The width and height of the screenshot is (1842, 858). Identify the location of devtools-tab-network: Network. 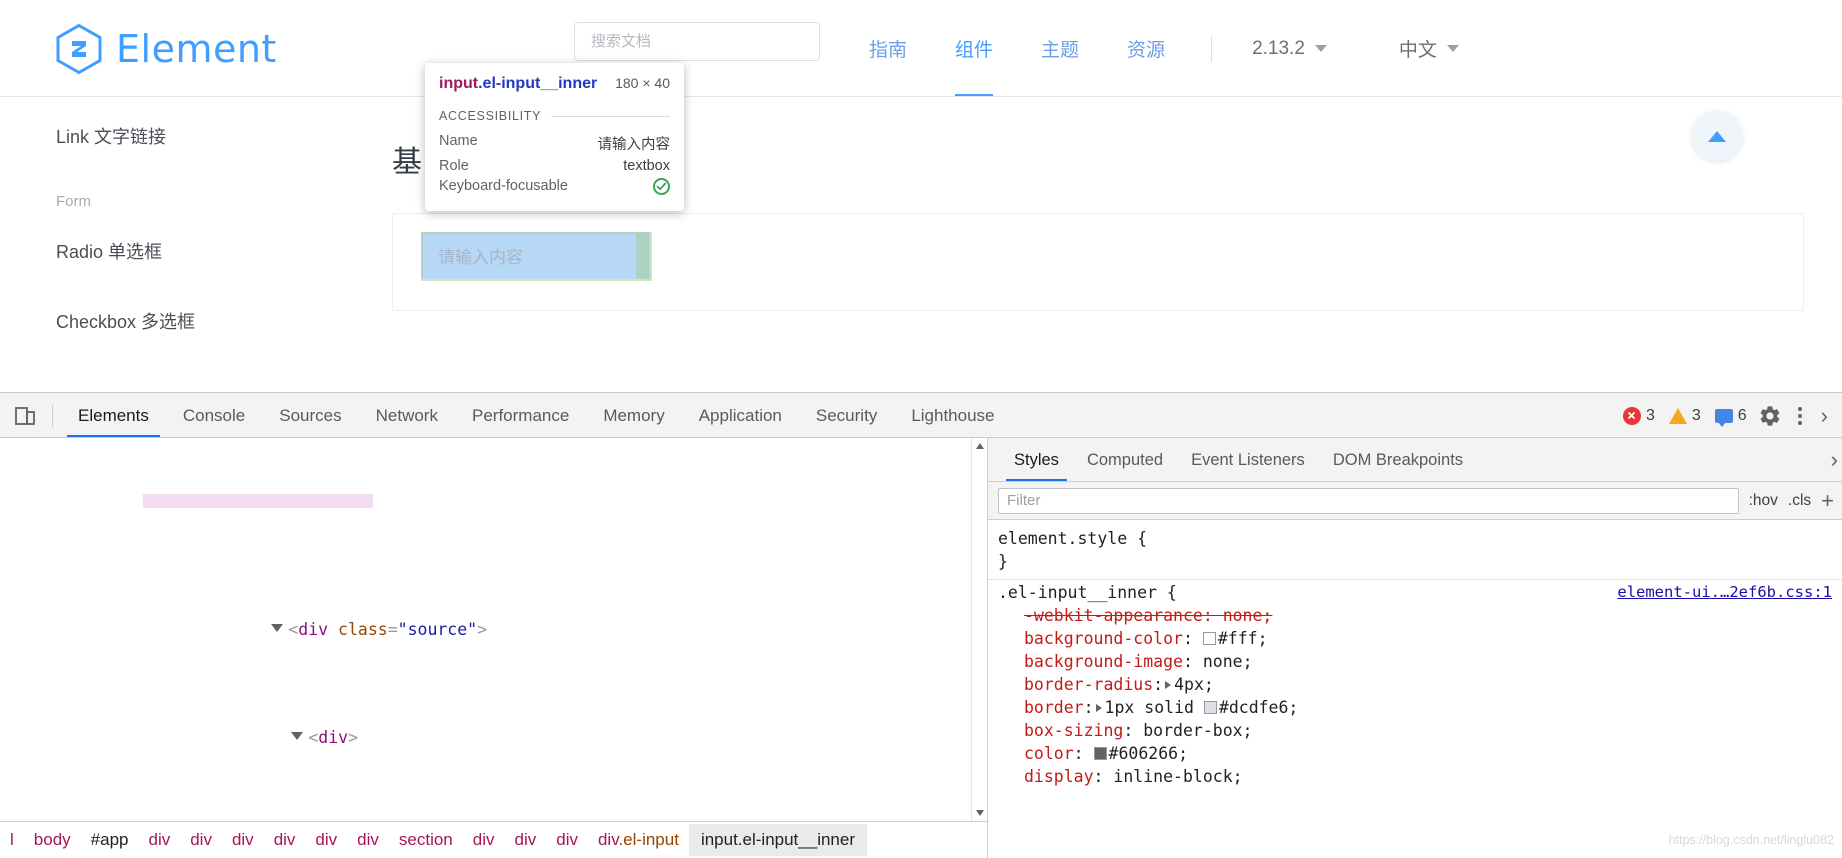
(407, 415).